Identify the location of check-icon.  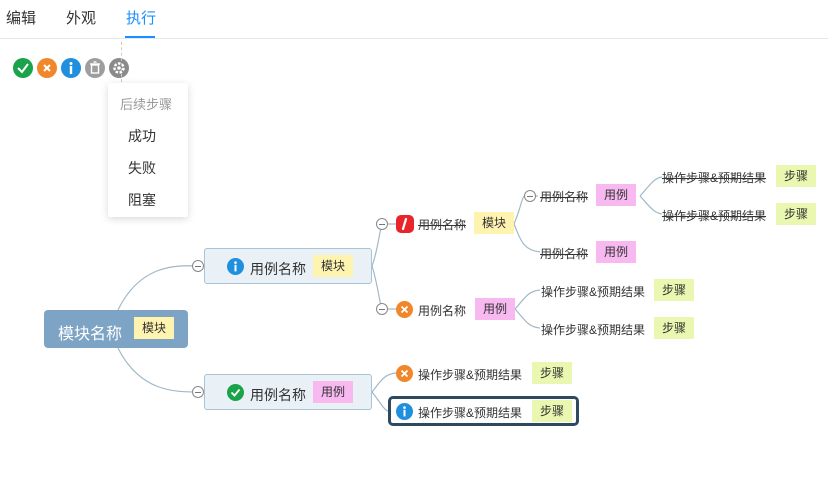
(235, 392).